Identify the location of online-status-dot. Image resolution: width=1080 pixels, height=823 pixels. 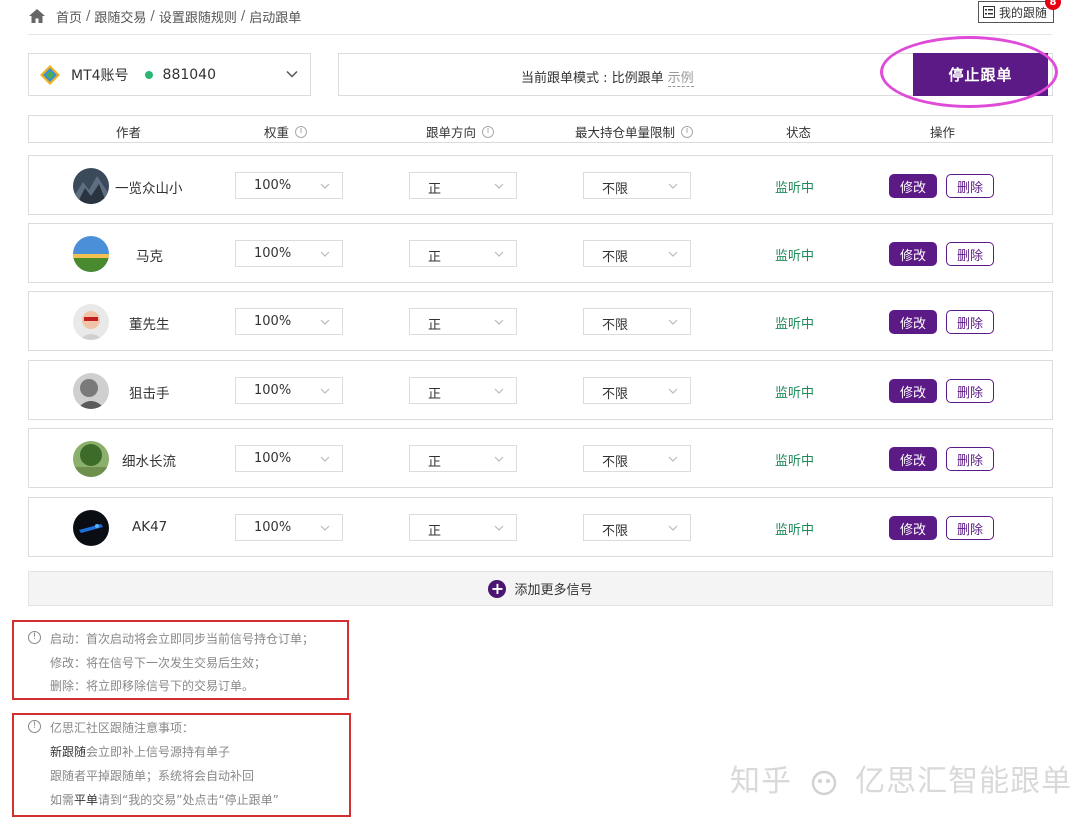
(148, 74).